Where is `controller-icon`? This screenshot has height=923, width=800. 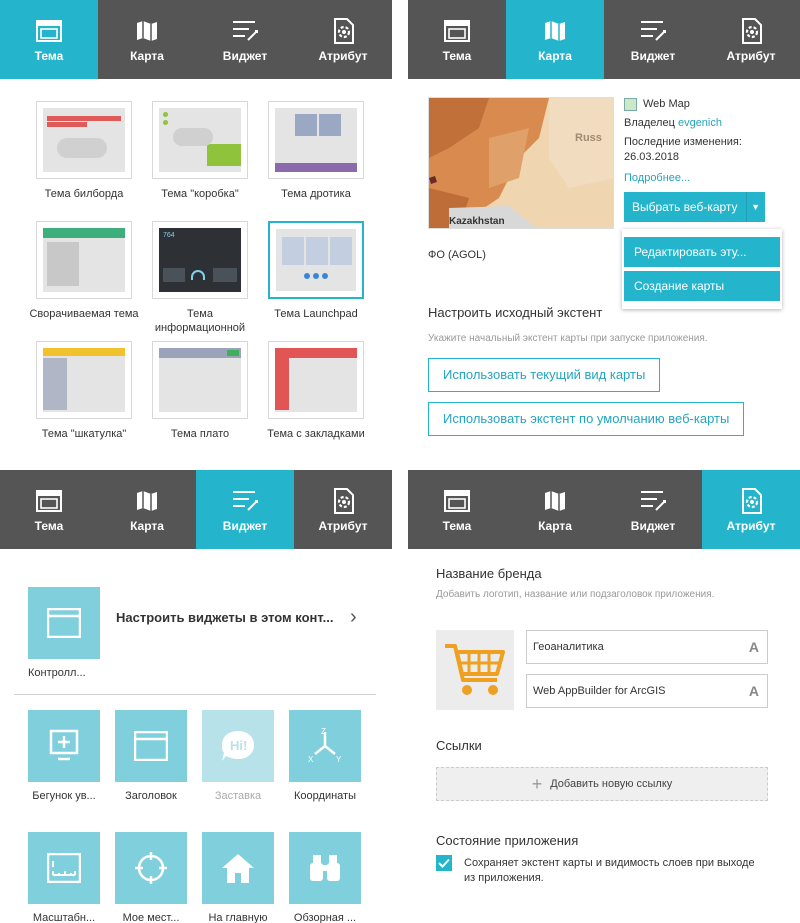
controller-icon is located at coordinates (64, 623).